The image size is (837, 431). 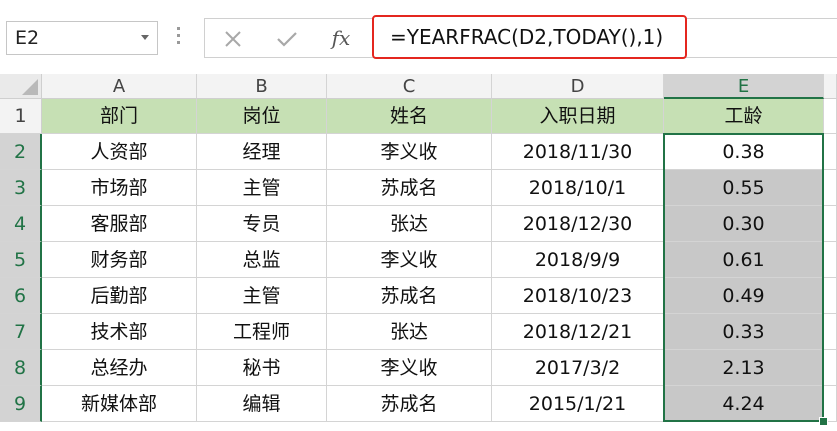 What do you see at coordinates (744, 224) in the screenshot?
I see `table-cell: 0.30` at bounding box center [744, 224].